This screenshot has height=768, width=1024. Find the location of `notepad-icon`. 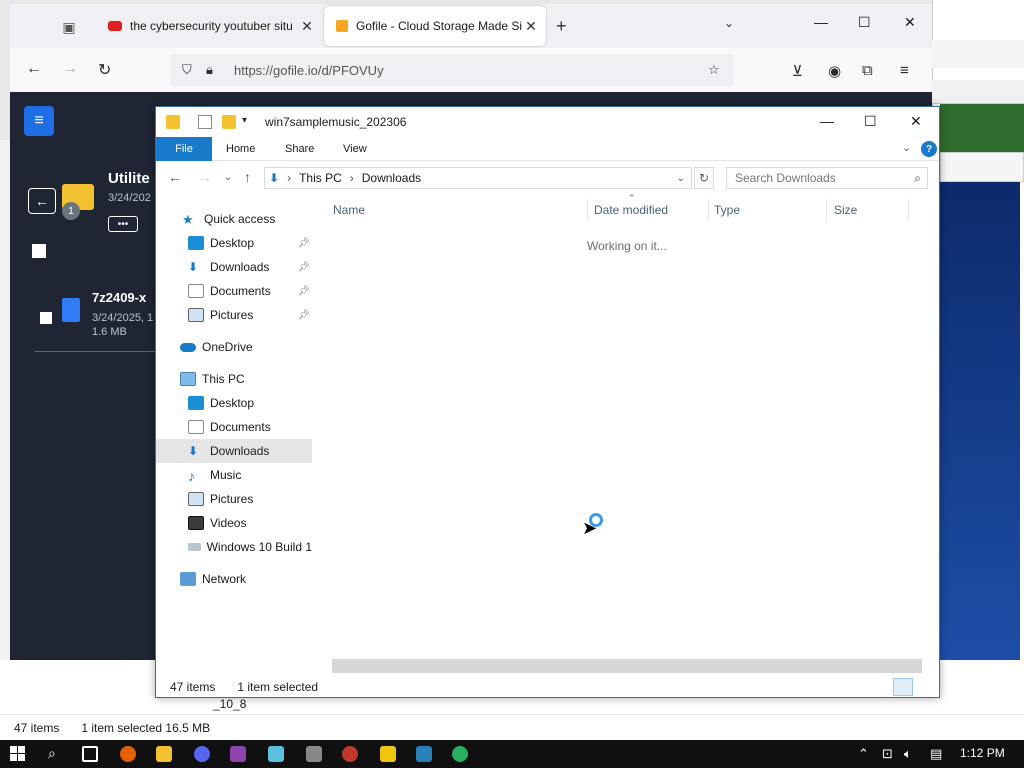

notepad-icon is located at coordinates (276, 754).